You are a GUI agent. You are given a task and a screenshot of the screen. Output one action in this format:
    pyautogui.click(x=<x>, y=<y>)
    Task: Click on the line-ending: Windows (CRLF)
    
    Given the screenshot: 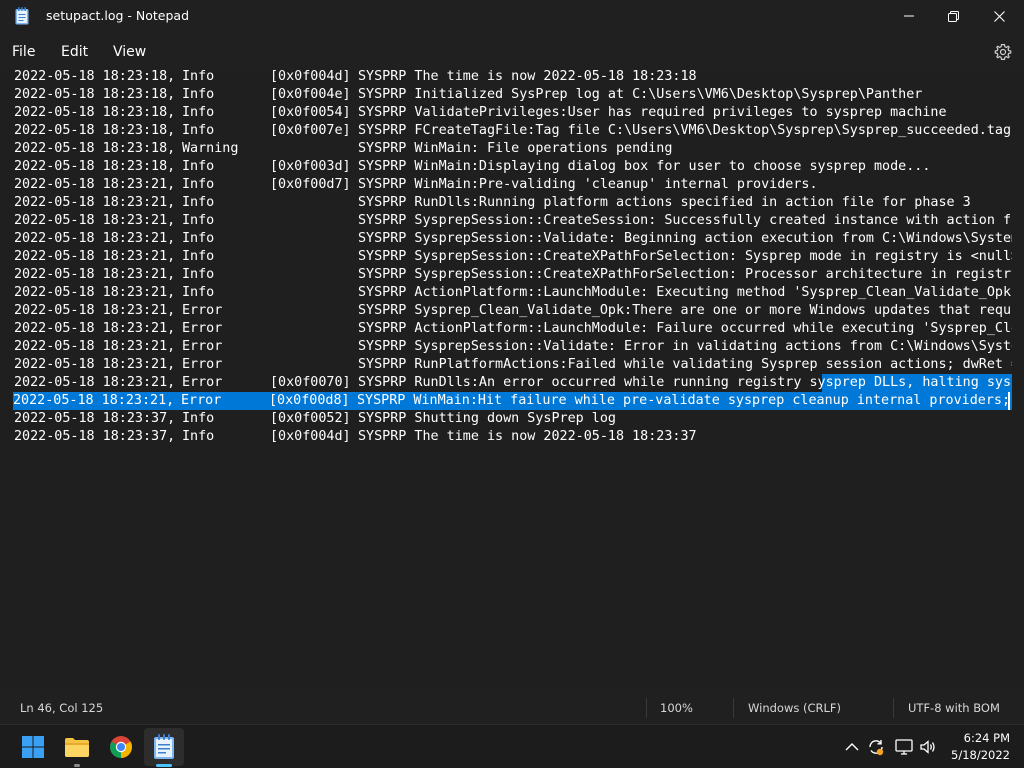 What is the action you would take?
    pyautogui.click(x=795, y=708)
    